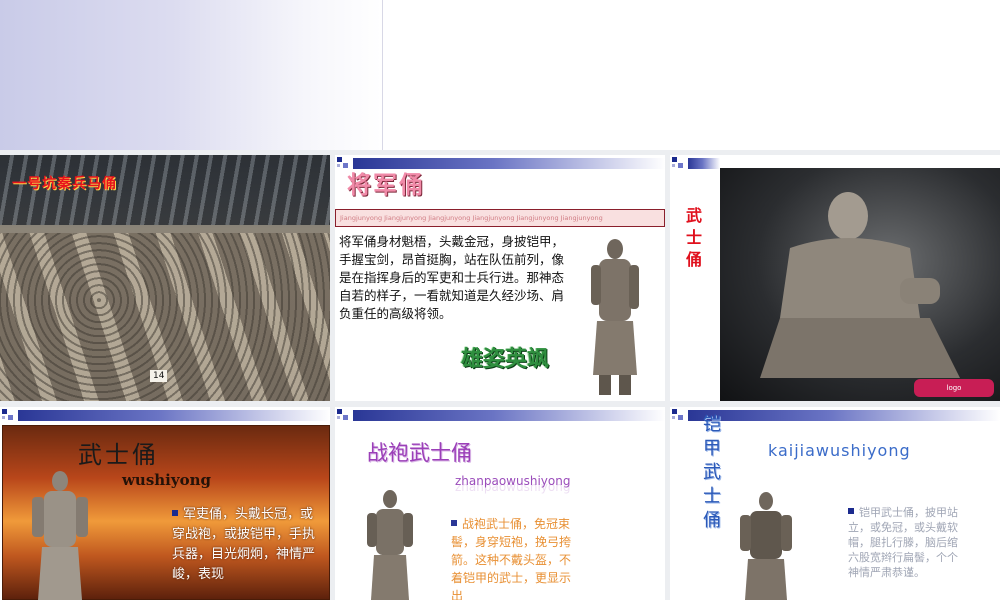  Describe the element at coordinates (693, 237) in the screenshot. I see `slide-3-vertical-title: 武士俑` at that location.